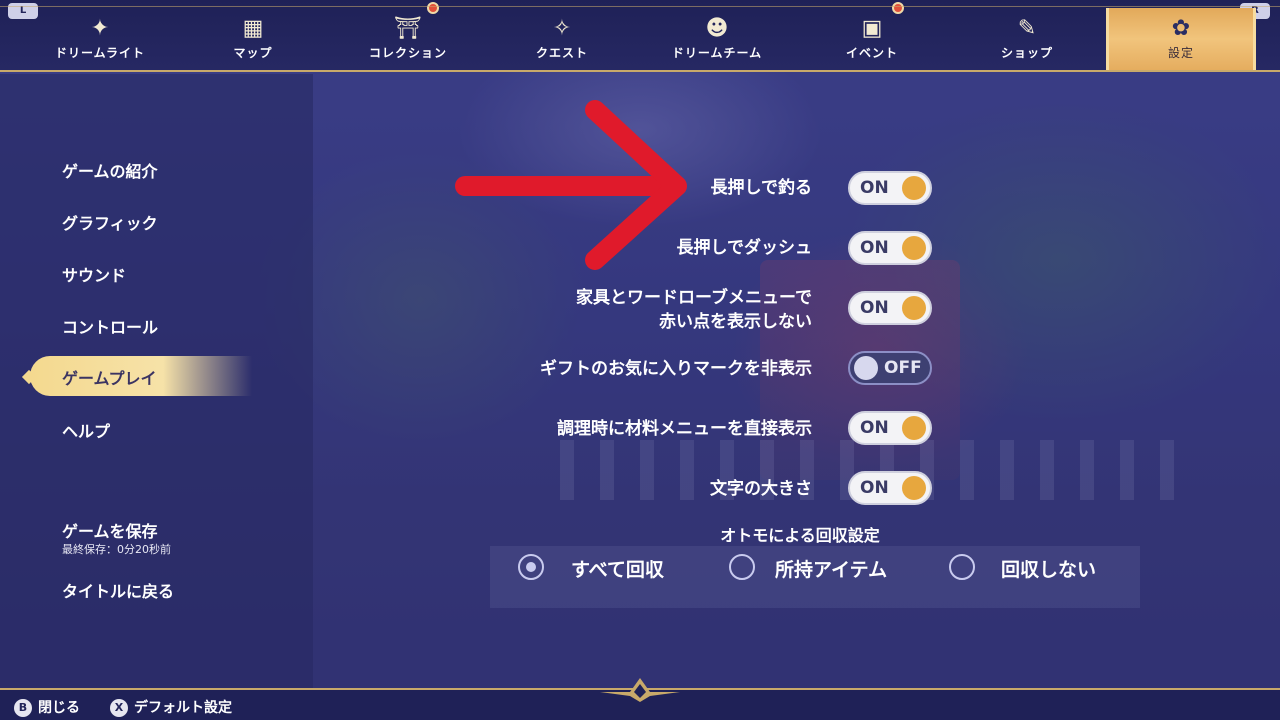 The width and height of the screenshot is (1280, 720). What do you see at coordinates (890, 428) in the screenshot?
I see `toggle-cooking-ingredients: ON` at bounding box center [890, 428].